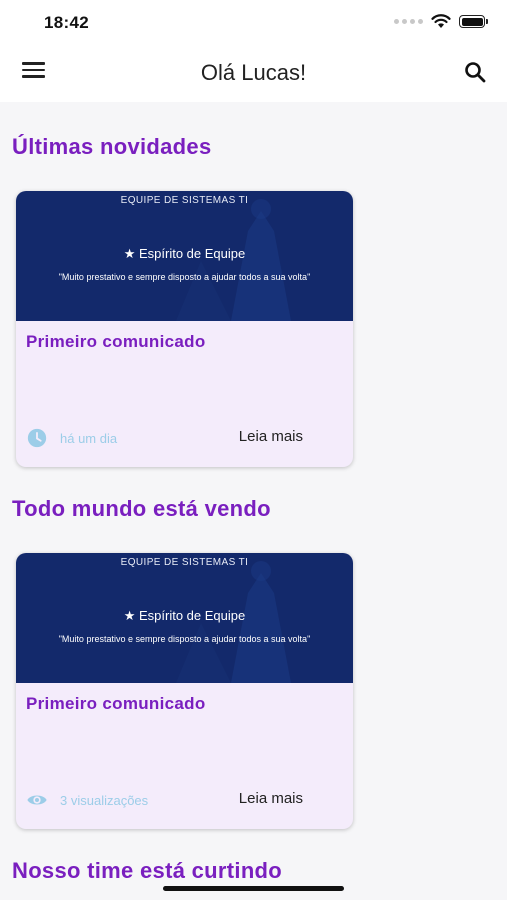 The image size is (507, 900). I want to click on app-bar: Olá Lucas!, so click(253, 73).